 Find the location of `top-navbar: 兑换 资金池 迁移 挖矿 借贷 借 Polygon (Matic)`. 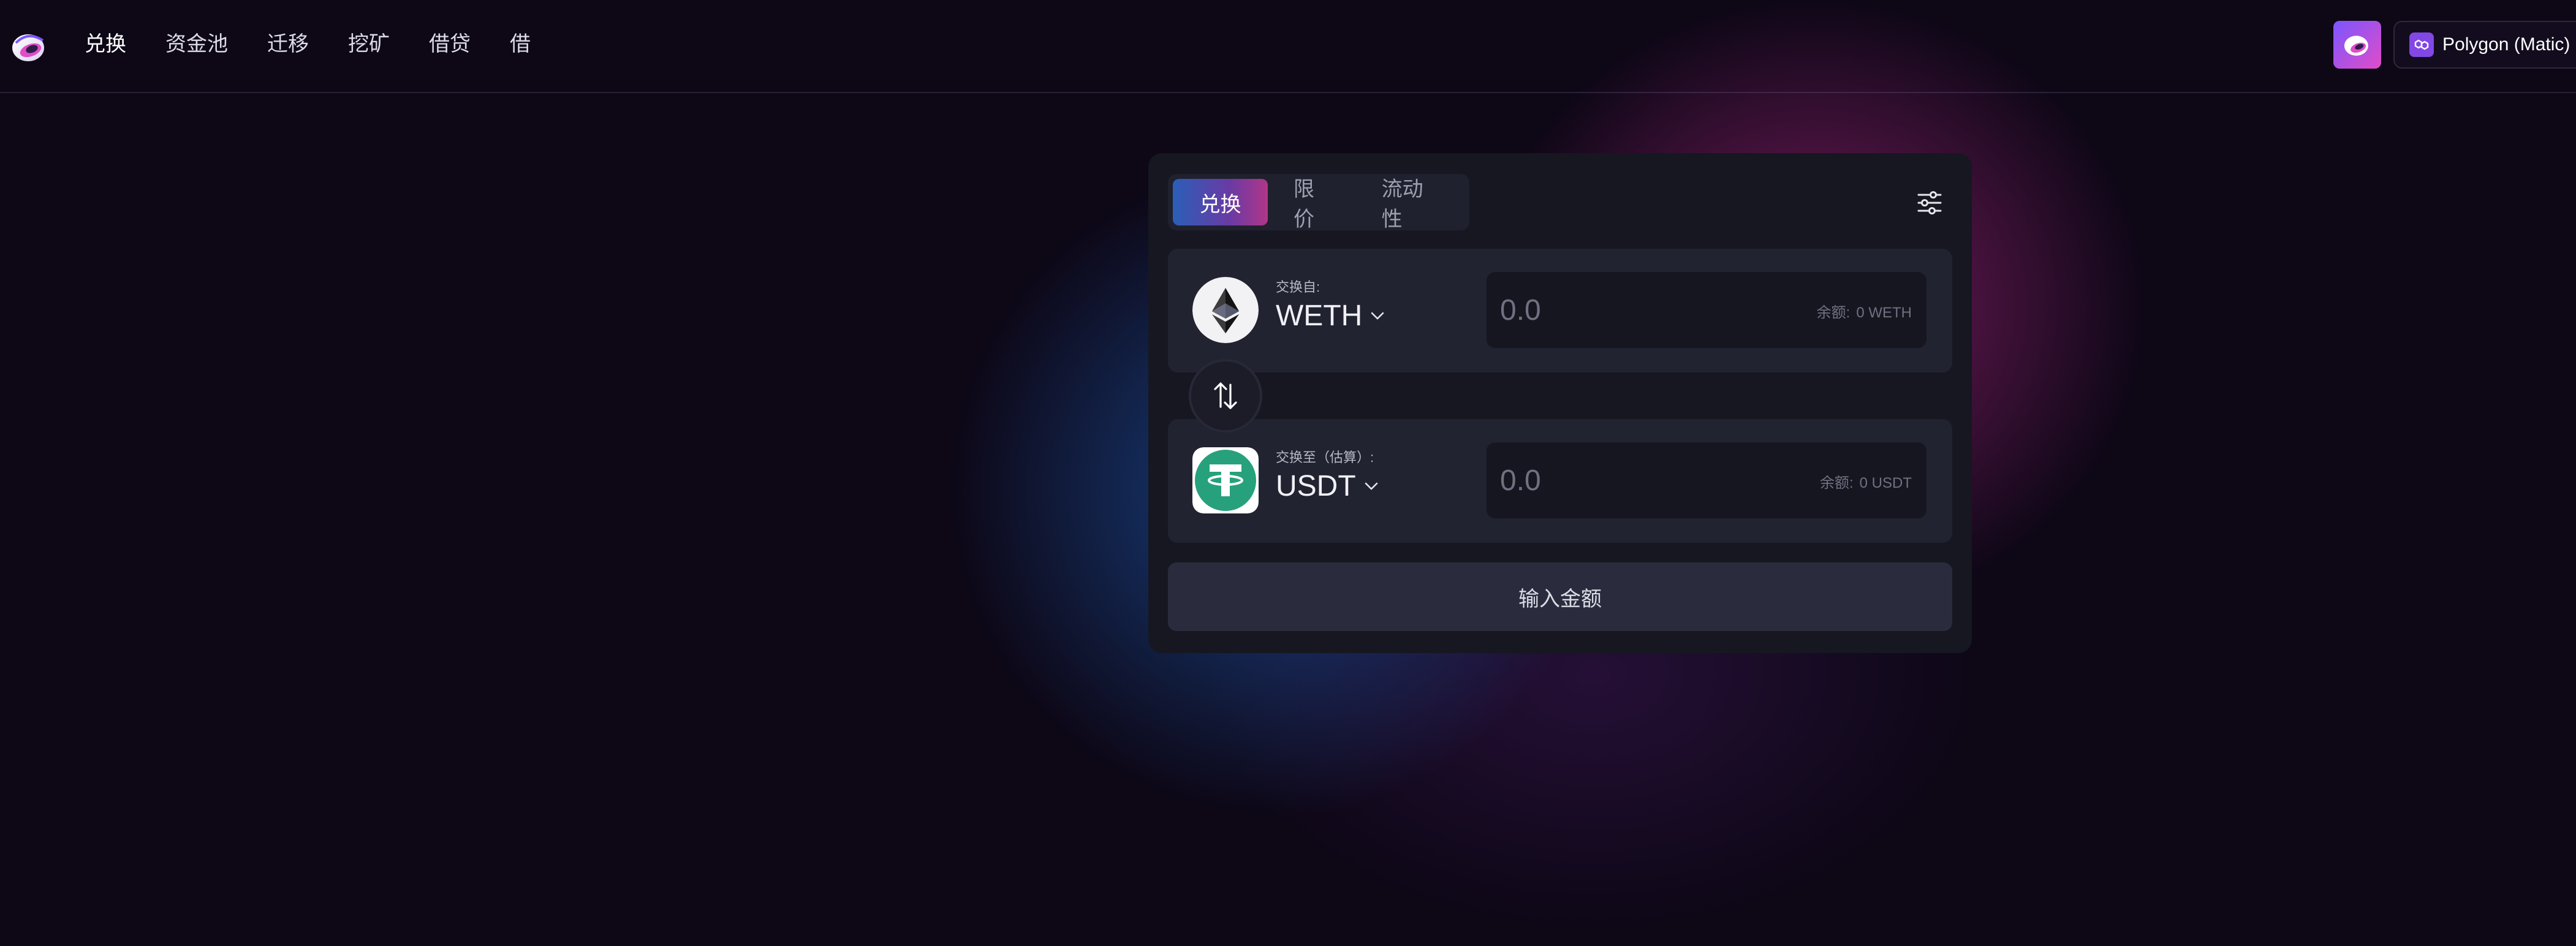

top-navbar: 兑换 资金池 迁移 挖矿 借贷 借 Polygon (Matic) is located at coordinates (1288, 46).